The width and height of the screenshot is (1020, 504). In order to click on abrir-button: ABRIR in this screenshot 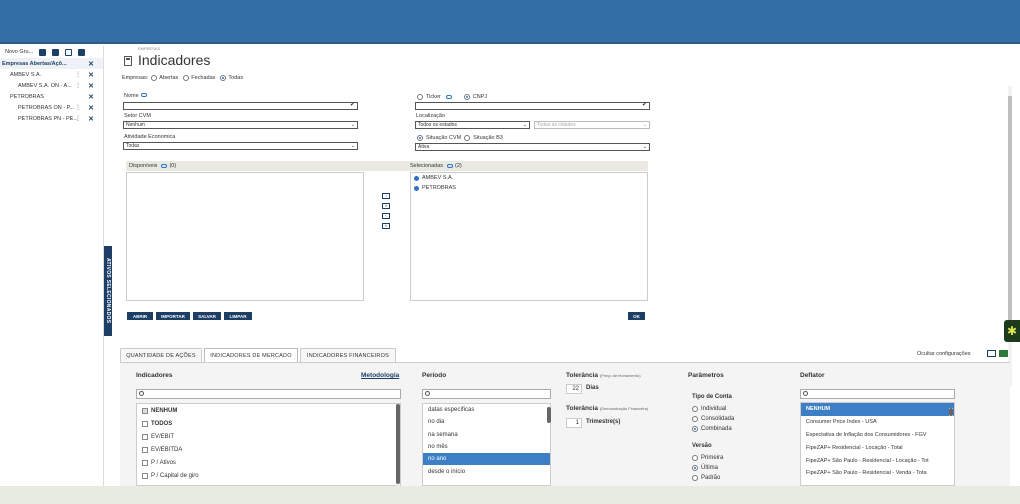, I will do `click(140, 316)`.